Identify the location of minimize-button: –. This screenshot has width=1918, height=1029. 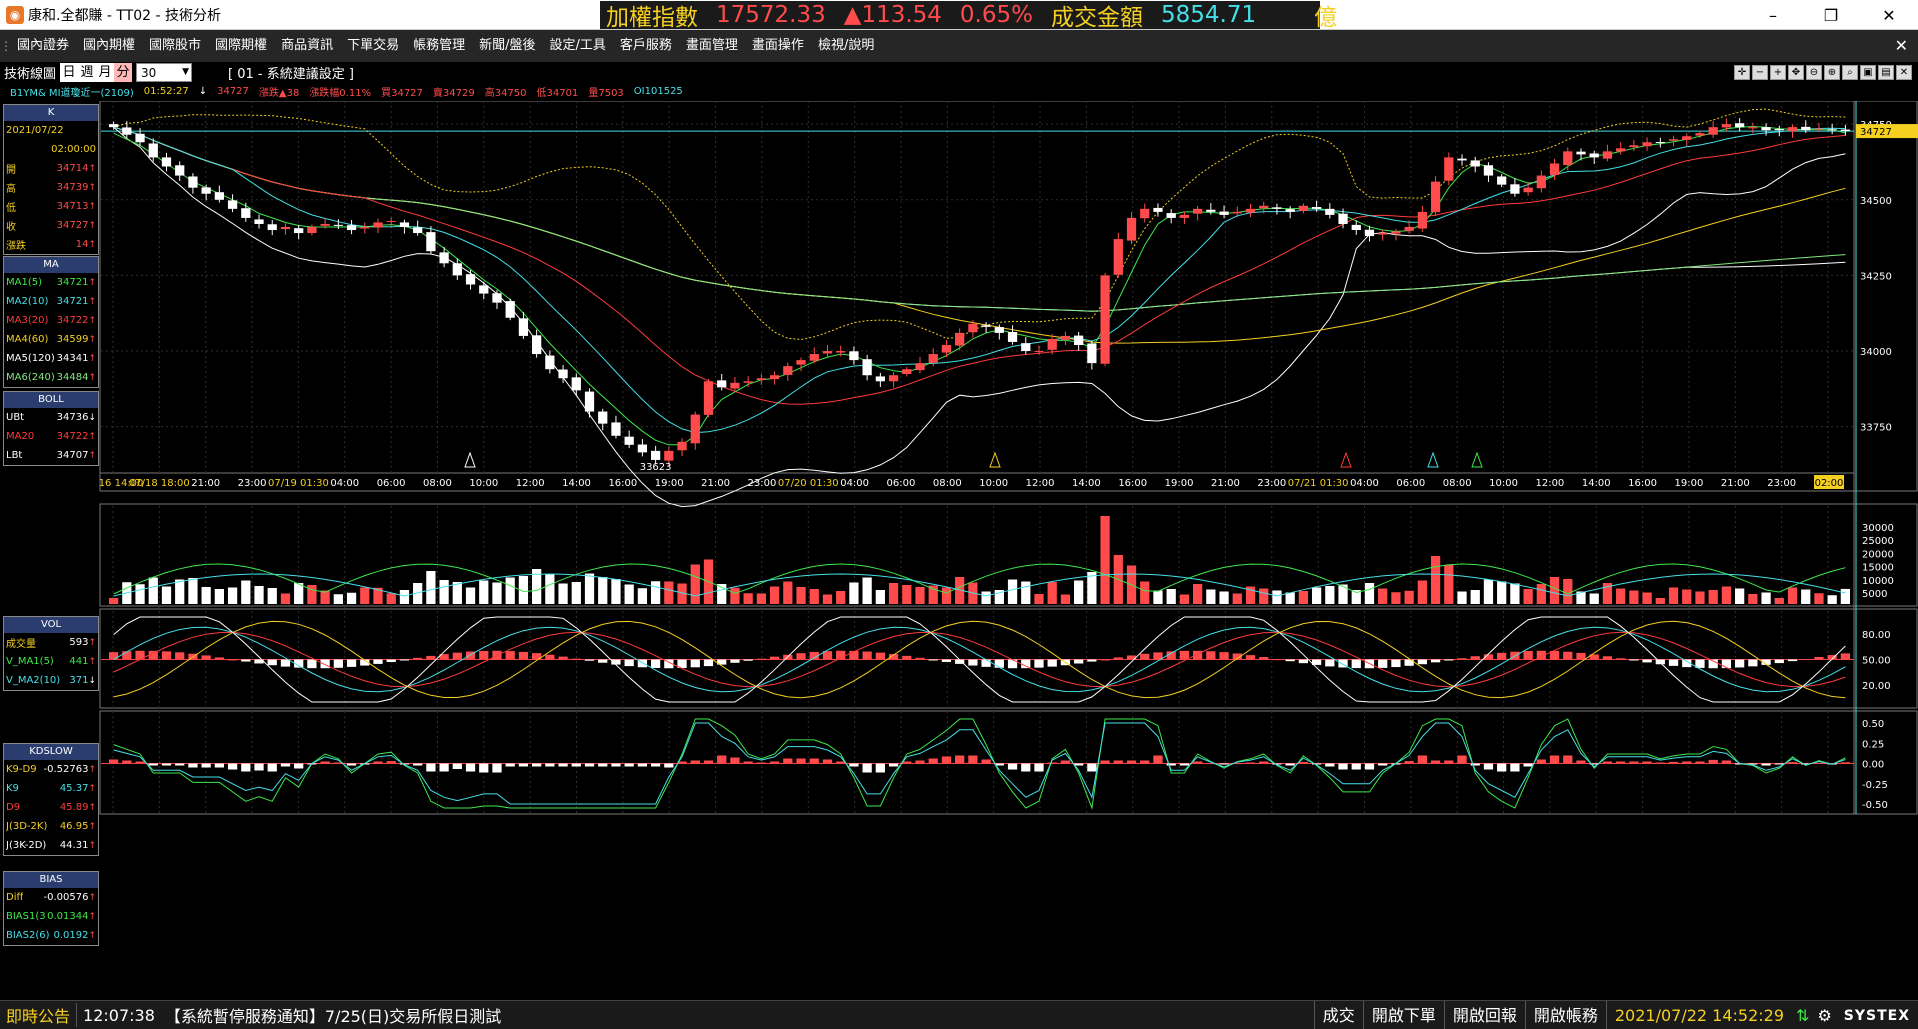
(1773, 15).